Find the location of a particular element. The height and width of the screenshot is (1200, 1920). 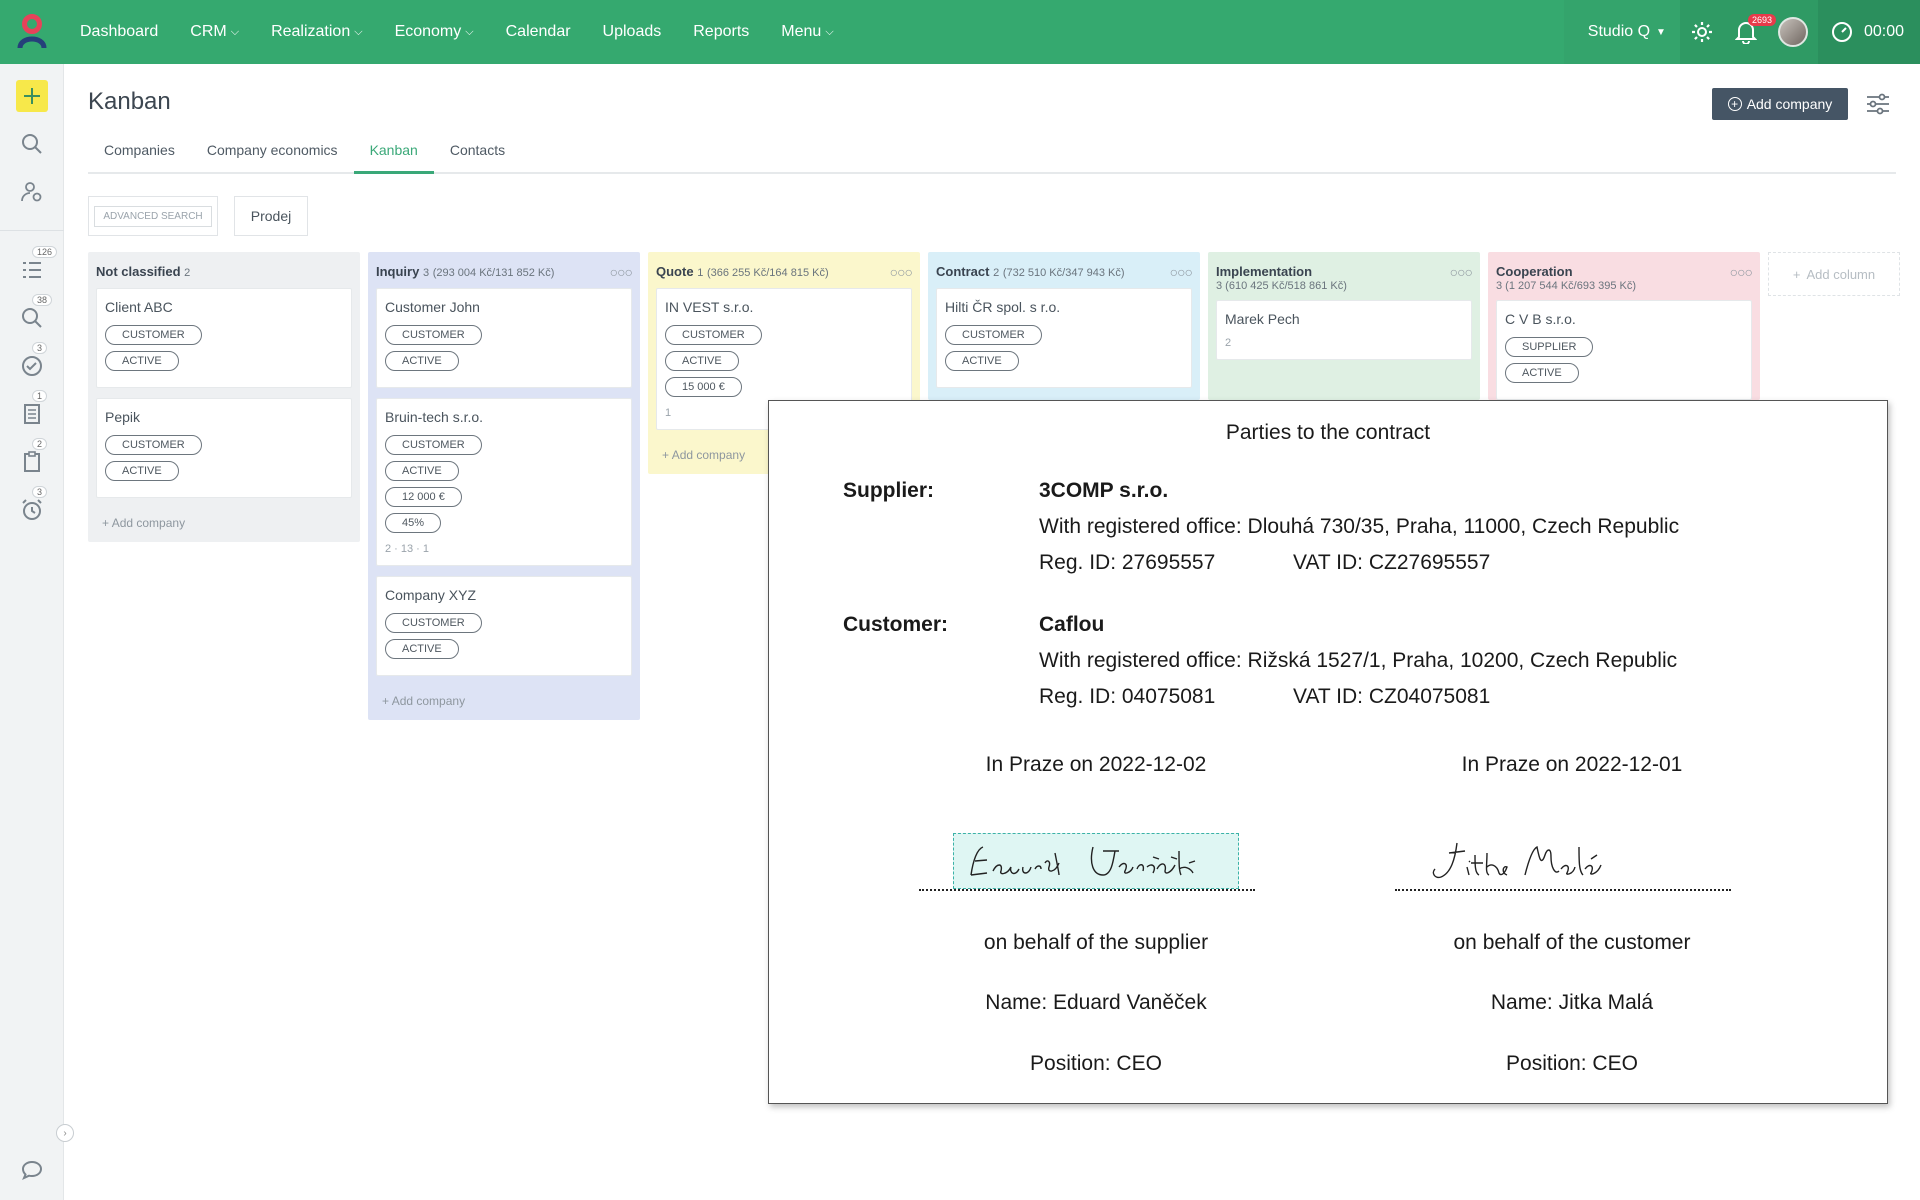

card-tags: CUSTOMER ACTIVE 15 000 € is located at coordinates (784, 364).